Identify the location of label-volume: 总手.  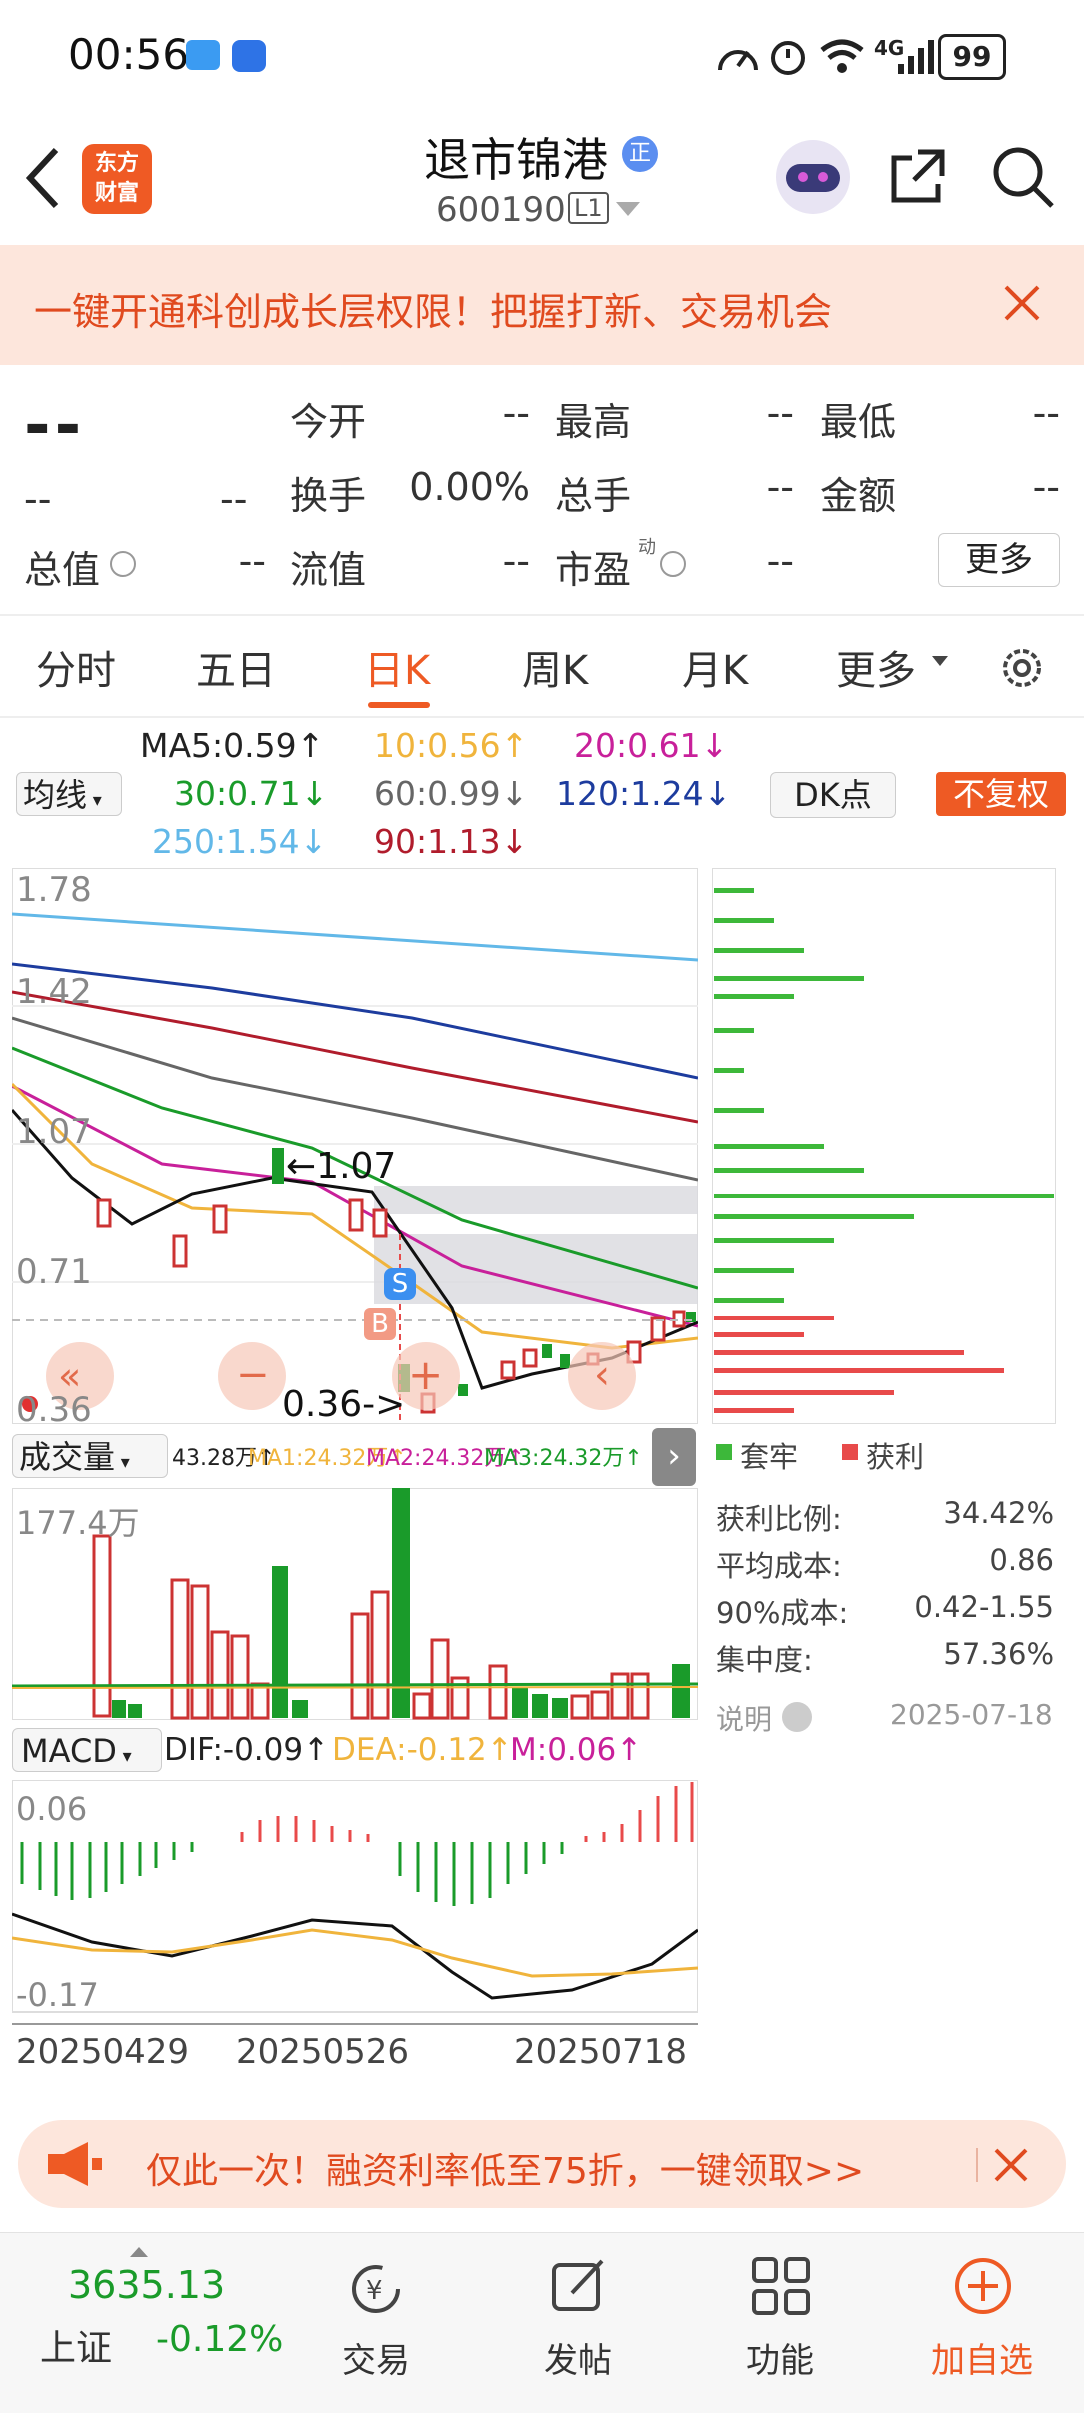
(593, 496).